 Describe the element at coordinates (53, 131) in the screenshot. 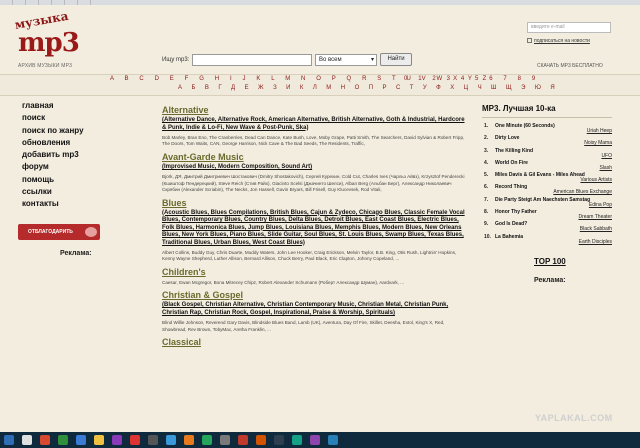

I see `nav-item-search-genre: поиск по жанру` at that location.